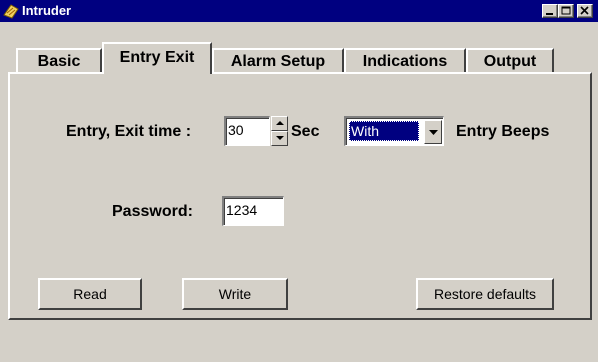  I want to click on maximize-button, so click(566, 11).